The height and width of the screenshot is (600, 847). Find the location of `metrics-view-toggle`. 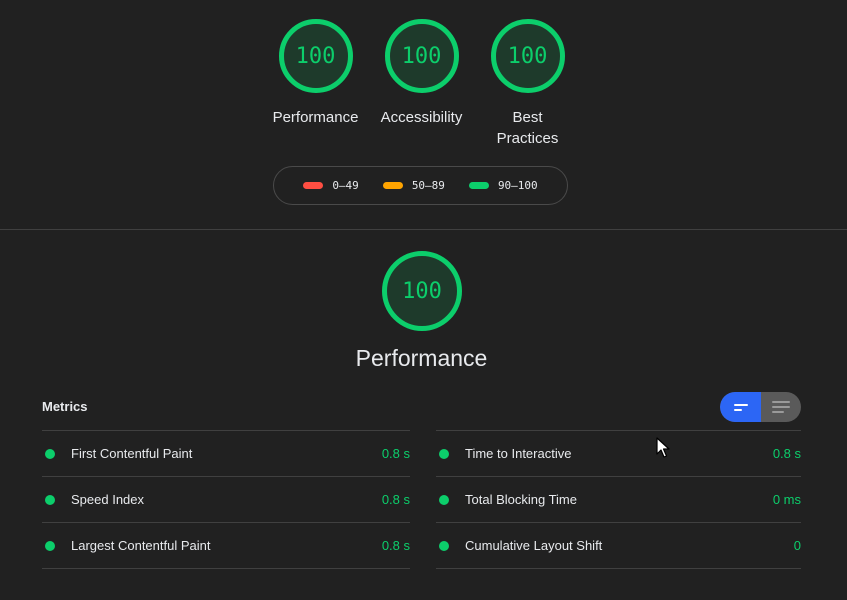

metrics-view-toggle is located at coordinates (760, 407).